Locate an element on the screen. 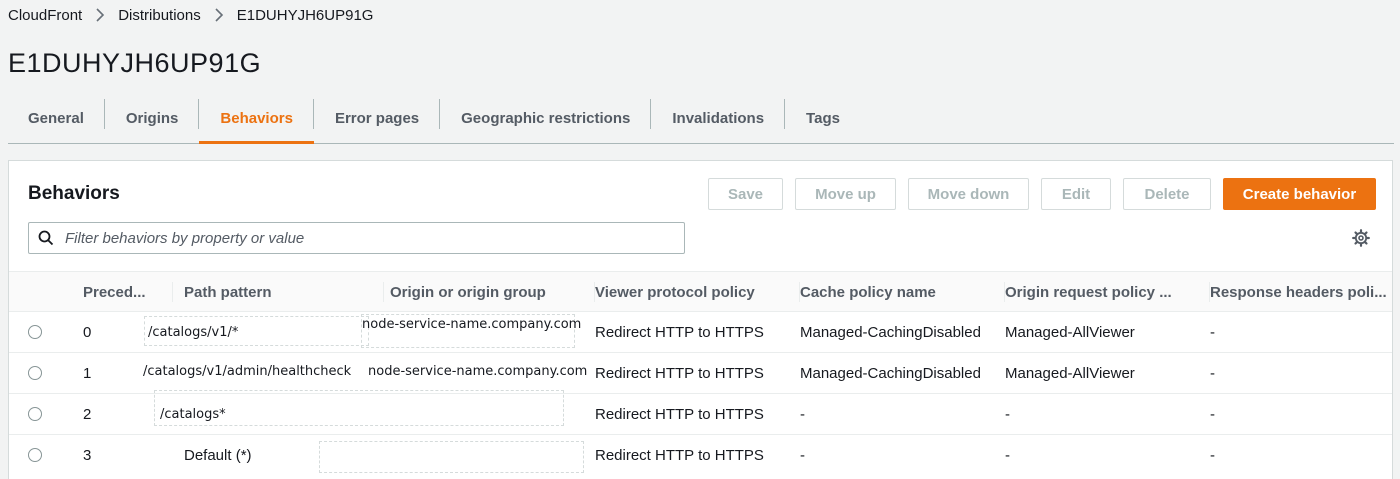 Image resolution: width=1400 pixels, height=479 pixels. move-down-button: Move down is located at coordinates (968, 194).